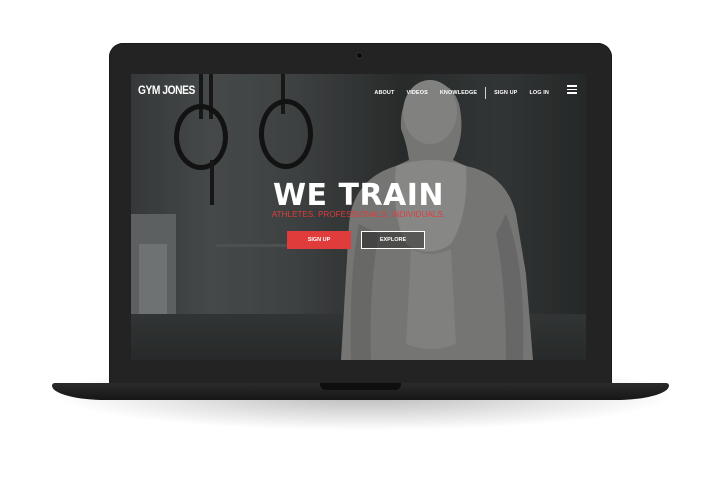 The width and height of the screenshot is (720, 481). I want to click on nav-videos: VIDEOS, so click(416, 93).